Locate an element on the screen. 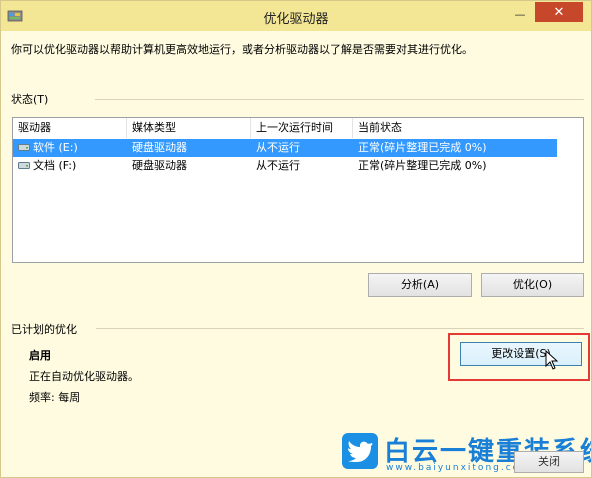 This screenshot has height=478, width=592. mouse-cursor-icon is located at coordinates (552, 360).